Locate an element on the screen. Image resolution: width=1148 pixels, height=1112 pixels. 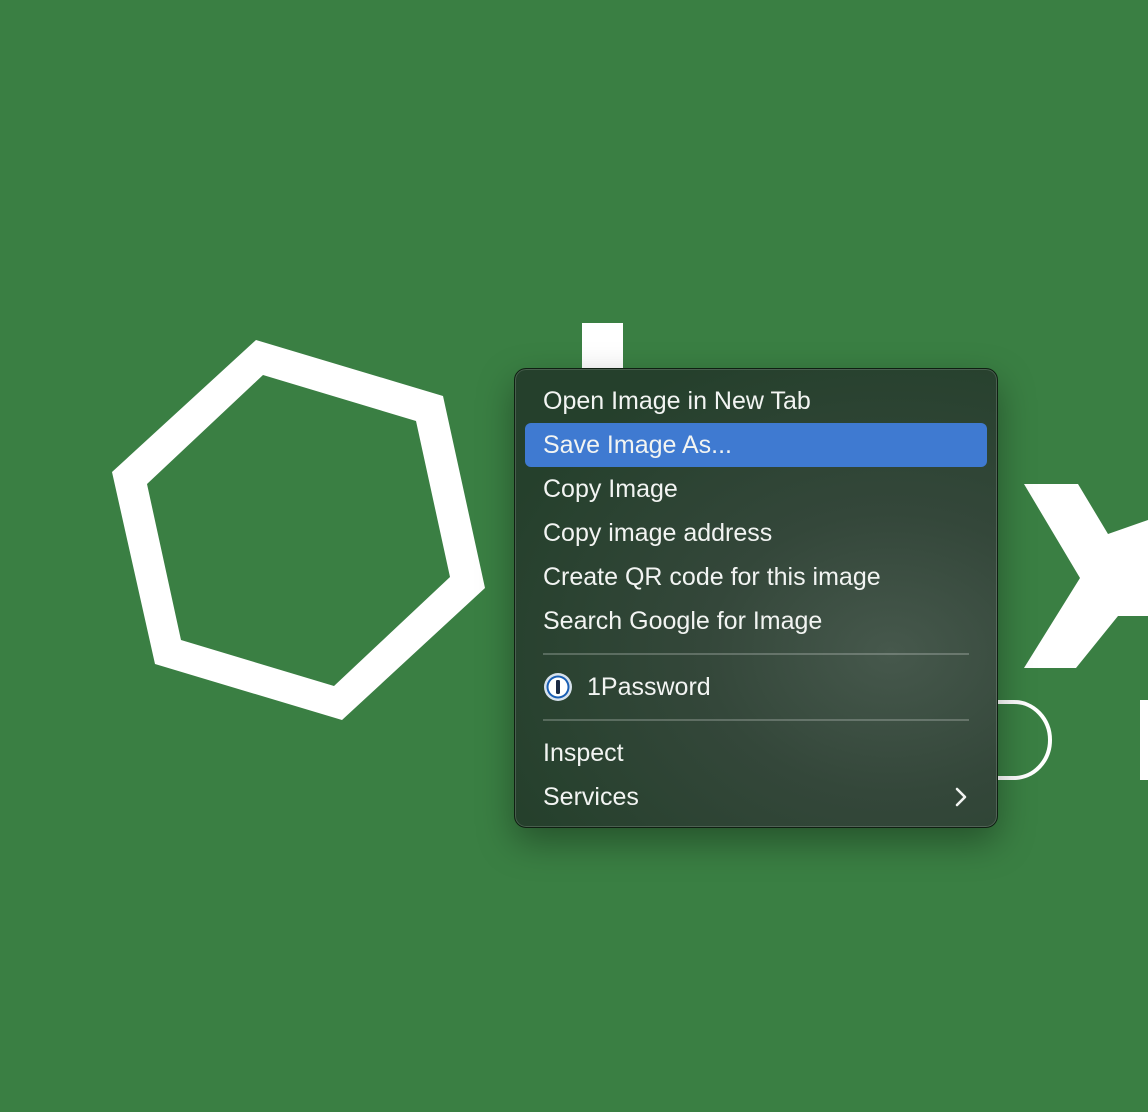
menu-item-label: Copy Image is located at coordinates (610, 489).